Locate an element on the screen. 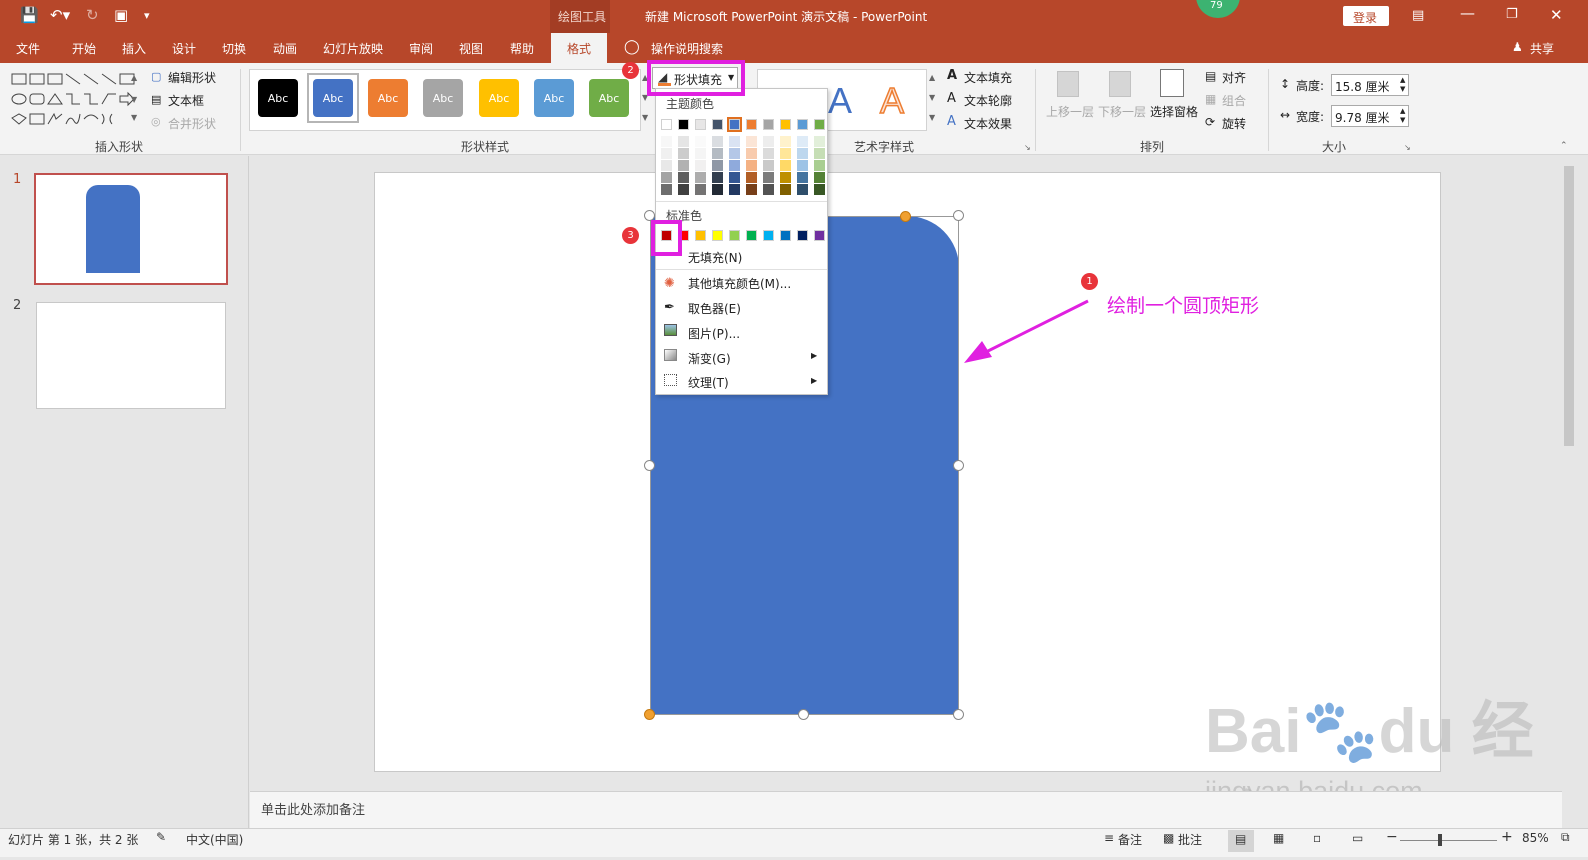 Image resolution: width=1588 pixels, height=860 pixels. edit-shape-button: 编辑形状 is located at coordinates (192, 77).